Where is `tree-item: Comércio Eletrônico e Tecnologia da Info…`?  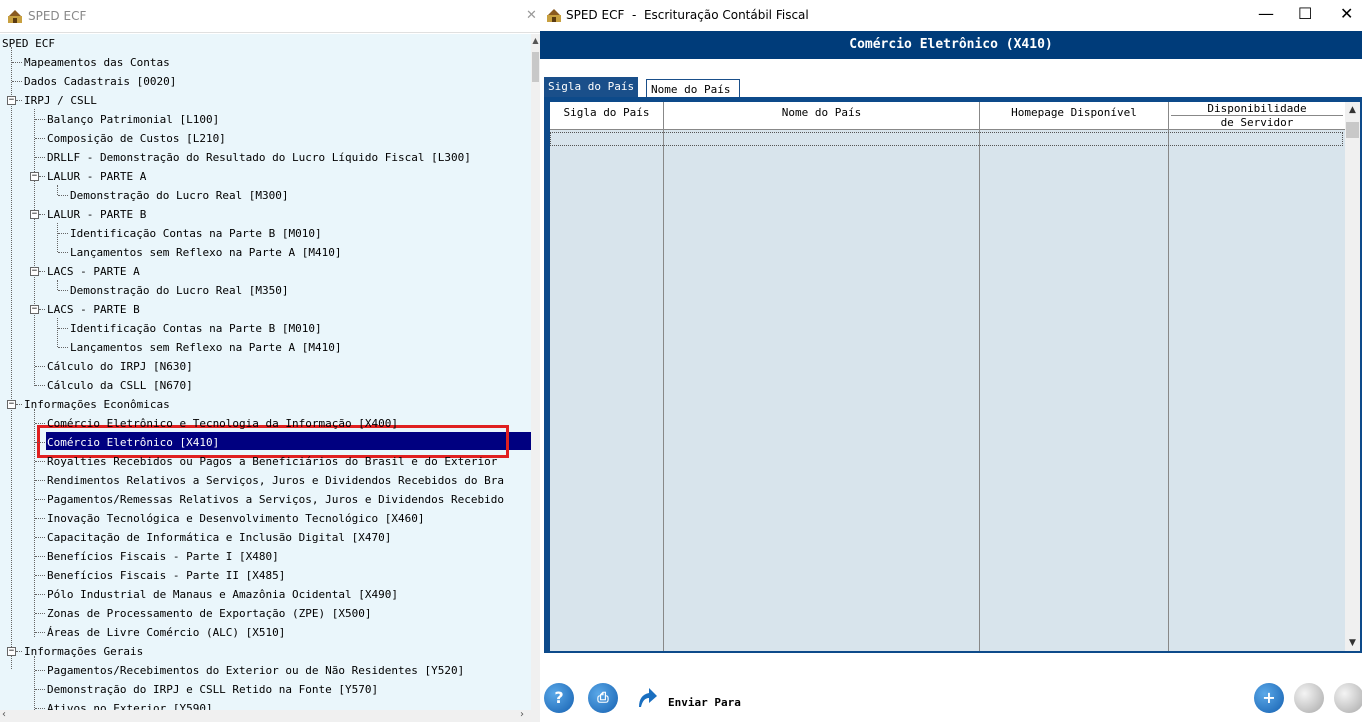 tree-item: Comércio Eletrônico e Tecnologia da Info… is located at coordinates (265, 423).